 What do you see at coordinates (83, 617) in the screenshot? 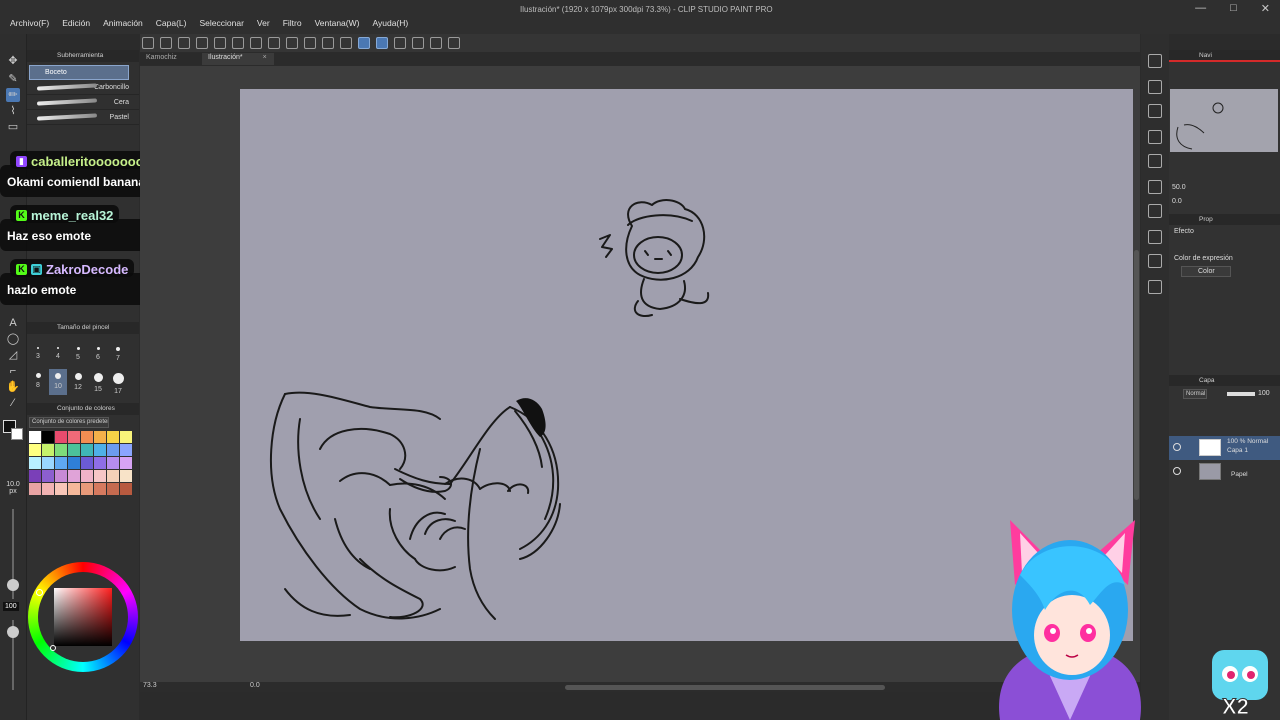
I see `saturation-value-square` at bounding box center [83, 617].